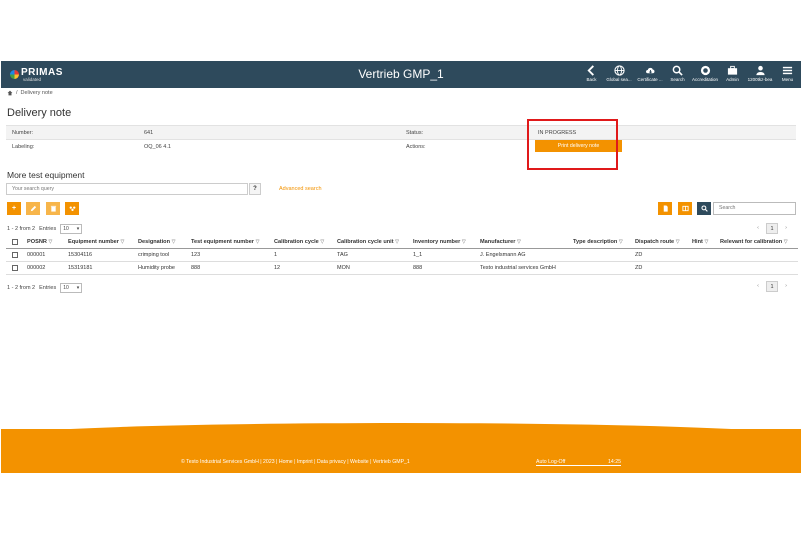 This screenshot has height=536, width=802. What do you see at coordinates (300, 189) in the screenshot?
I see `advanced-search-link: Advanced search` at bounding box center [300, 189].